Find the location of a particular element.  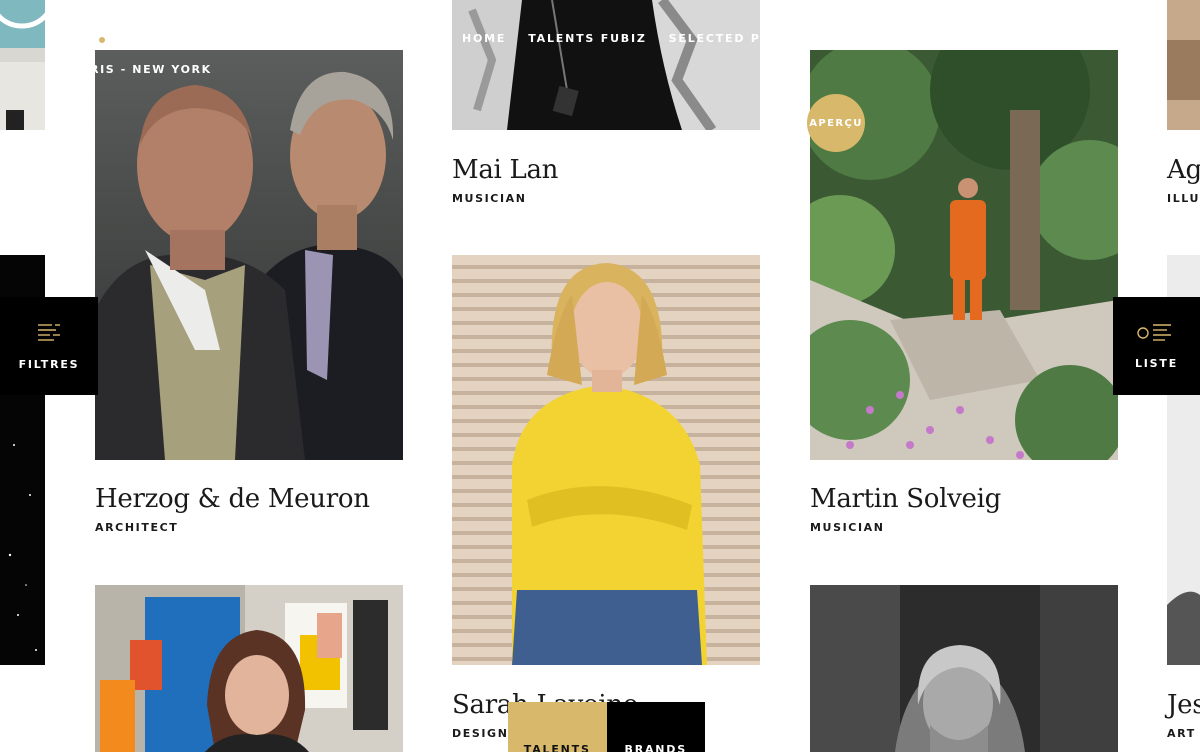

nav-home: HOME is located at coordinates (484, 38).